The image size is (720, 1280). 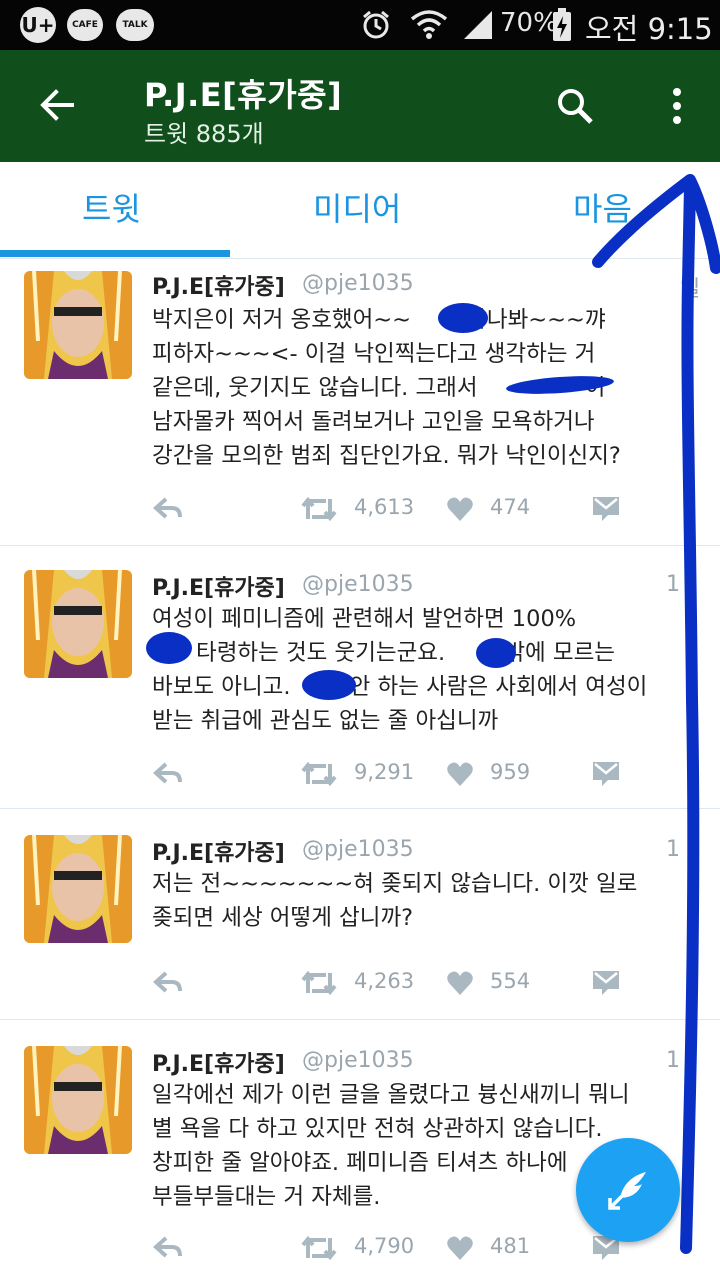 What do you see at coordinates (324, 653) in the screenshot?
I see `tweet-line: 타령하는 것도 웃기는군요.` at bounding box center [324, 653].